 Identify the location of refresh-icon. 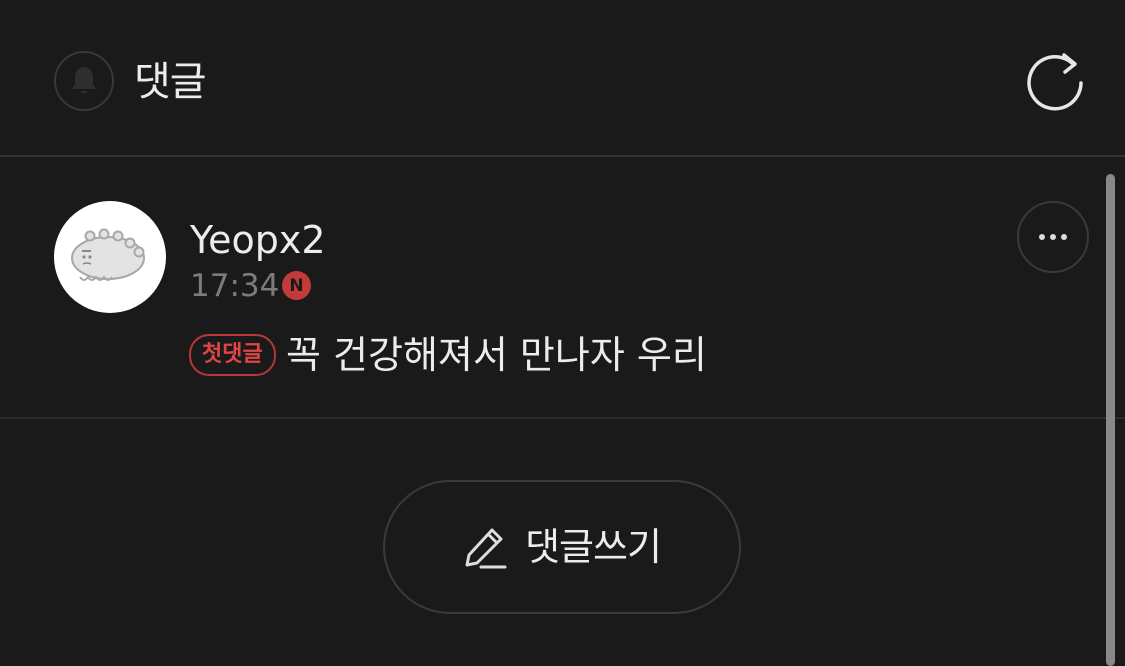
(1055, 82).